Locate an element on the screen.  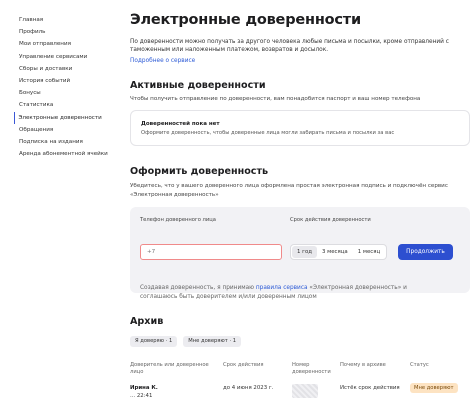
active-proxies-title: Активные доверенности is located at coordinates (198, 85).